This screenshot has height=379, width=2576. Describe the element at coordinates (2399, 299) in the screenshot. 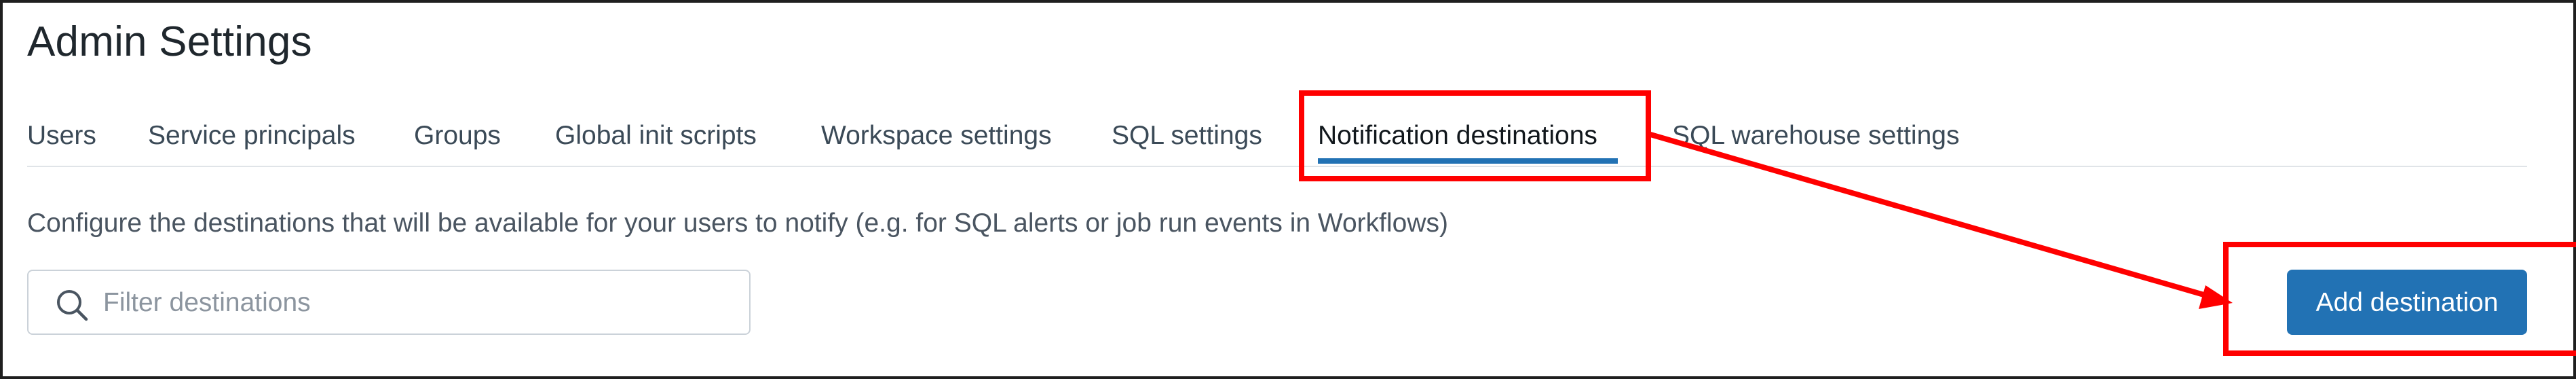

I see `annotation-highlight-button` at that location.